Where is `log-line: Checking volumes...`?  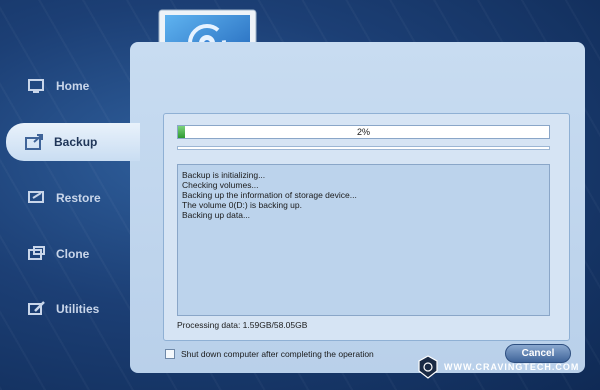 log-line: Checking volumes... is located at coordinates (220, 185).